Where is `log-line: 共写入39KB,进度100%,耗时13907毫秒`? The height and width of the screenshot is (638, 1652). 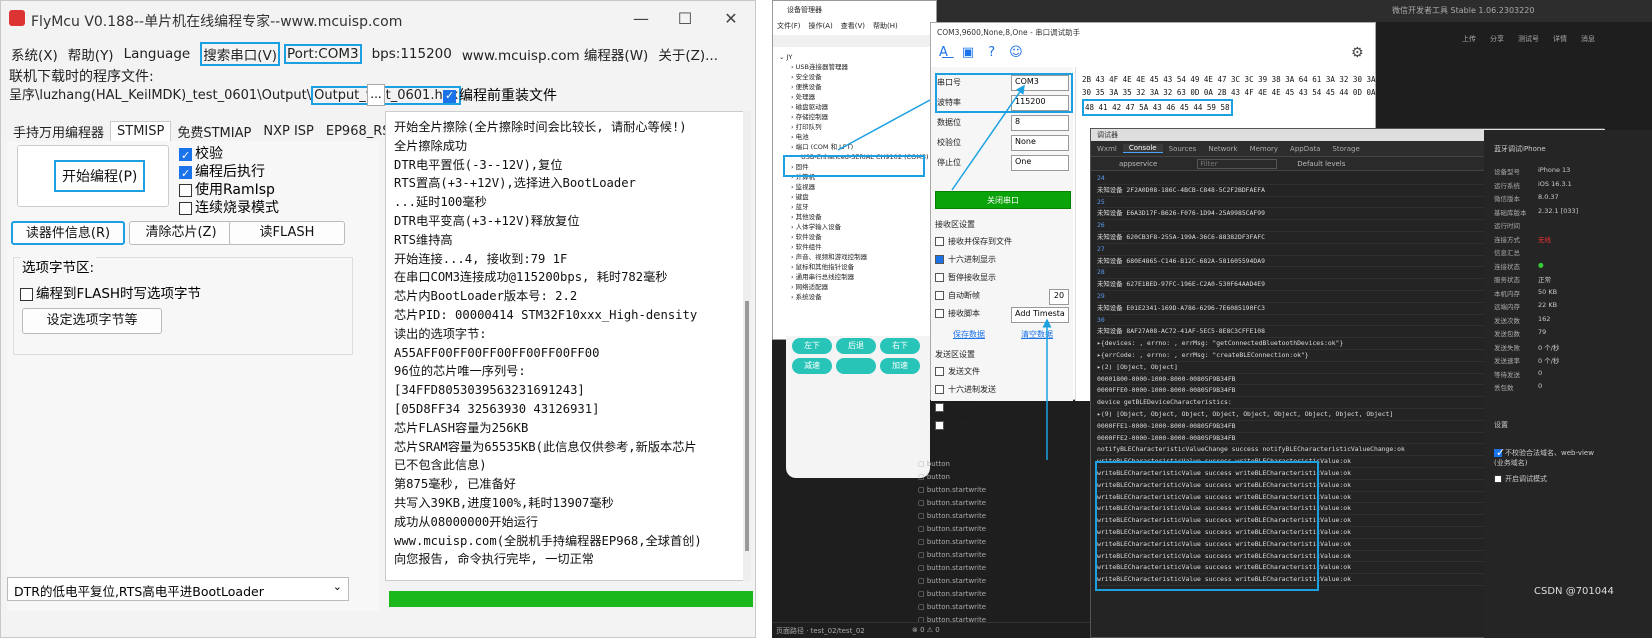
log-line: 共写入39KB,进度100%,耗时13907毫秒 is located at coordinates (504, 502).